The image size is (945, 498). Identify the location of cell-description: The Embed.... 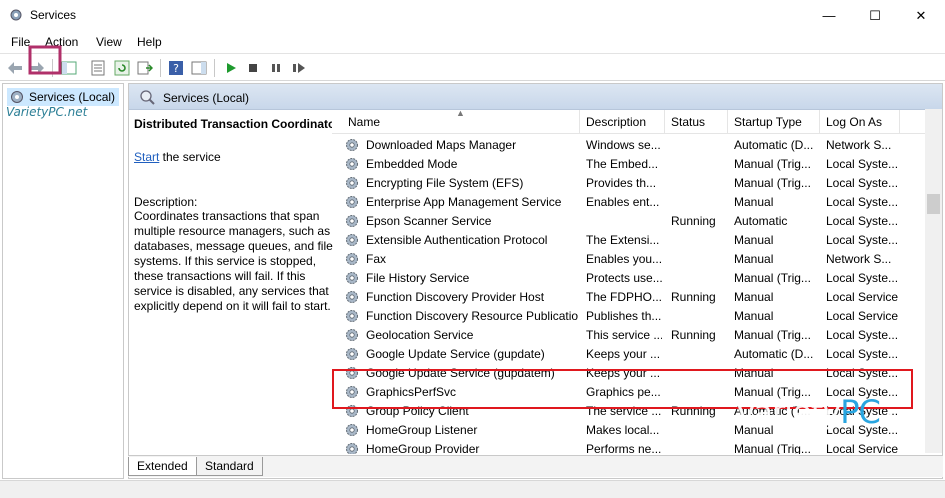
(622, 164).